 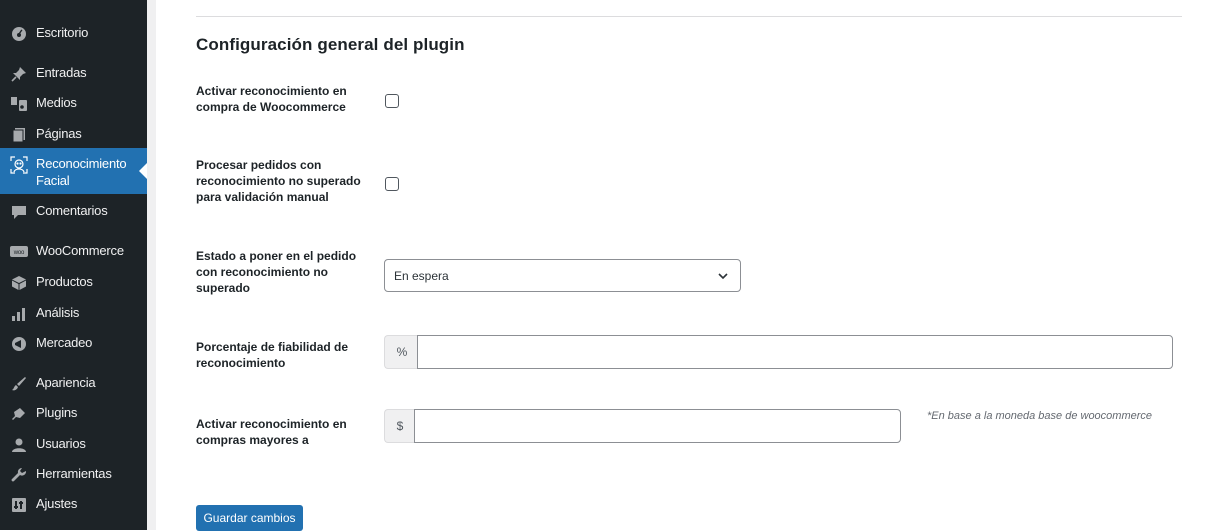 I want to click on sidebar-item-medios: Medios, so click(x=73, y=105).